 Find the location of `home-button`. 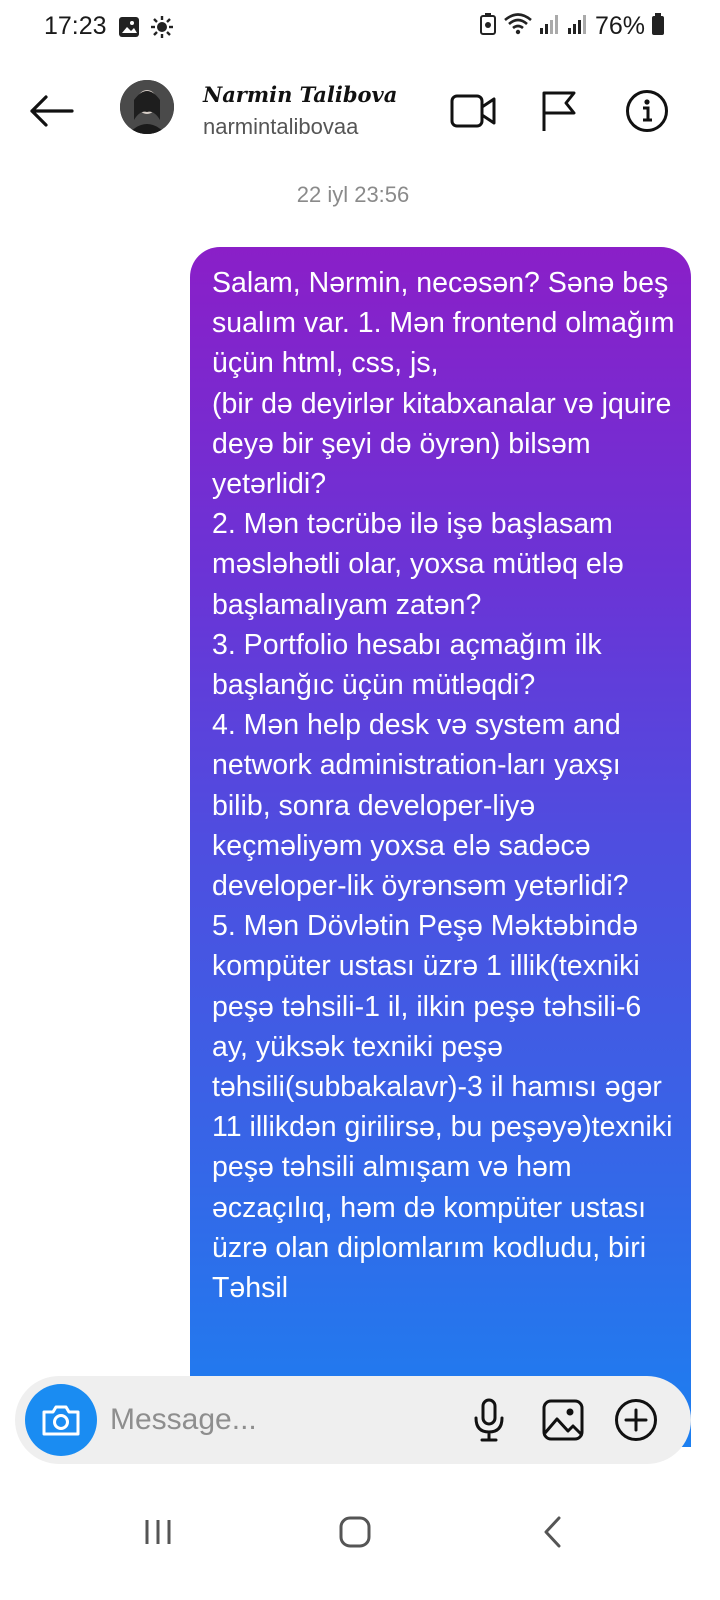

home-button is located at coordinates (355, 1532).